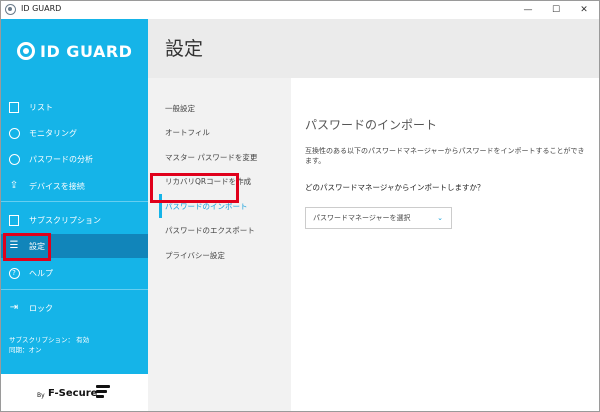 This screenshot has width=600, height=412. Describe the element at coordinates (37, 246) in the screenshot. I see `sidebar-item-label: 設定` at that location.